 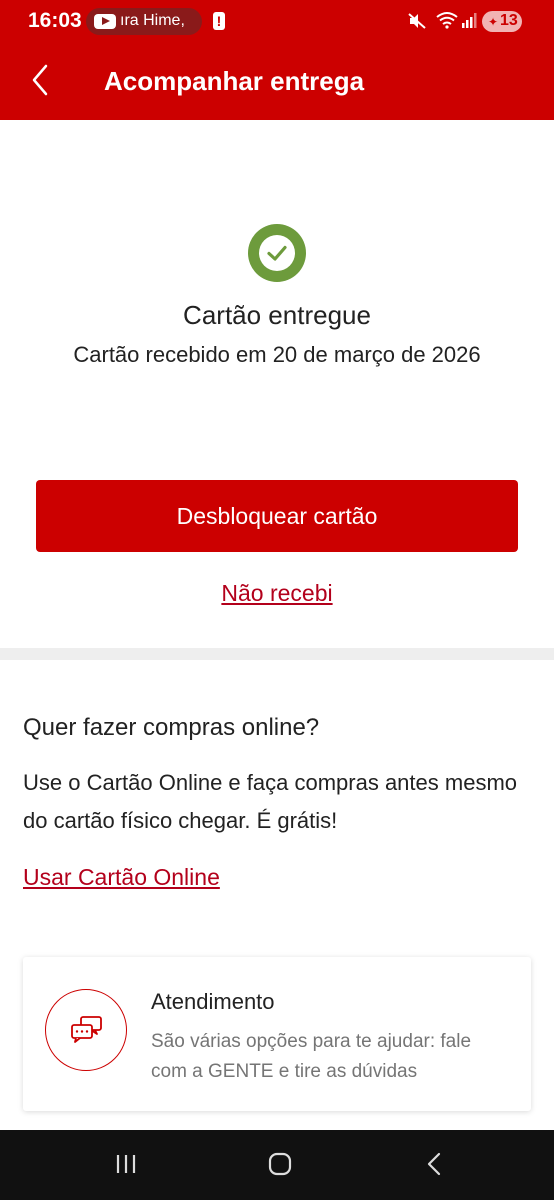 What do you see at coordinates (213, 1001) in the screenshot?
I see `support-title: Atendimento` at bounding box center [213, 1001].